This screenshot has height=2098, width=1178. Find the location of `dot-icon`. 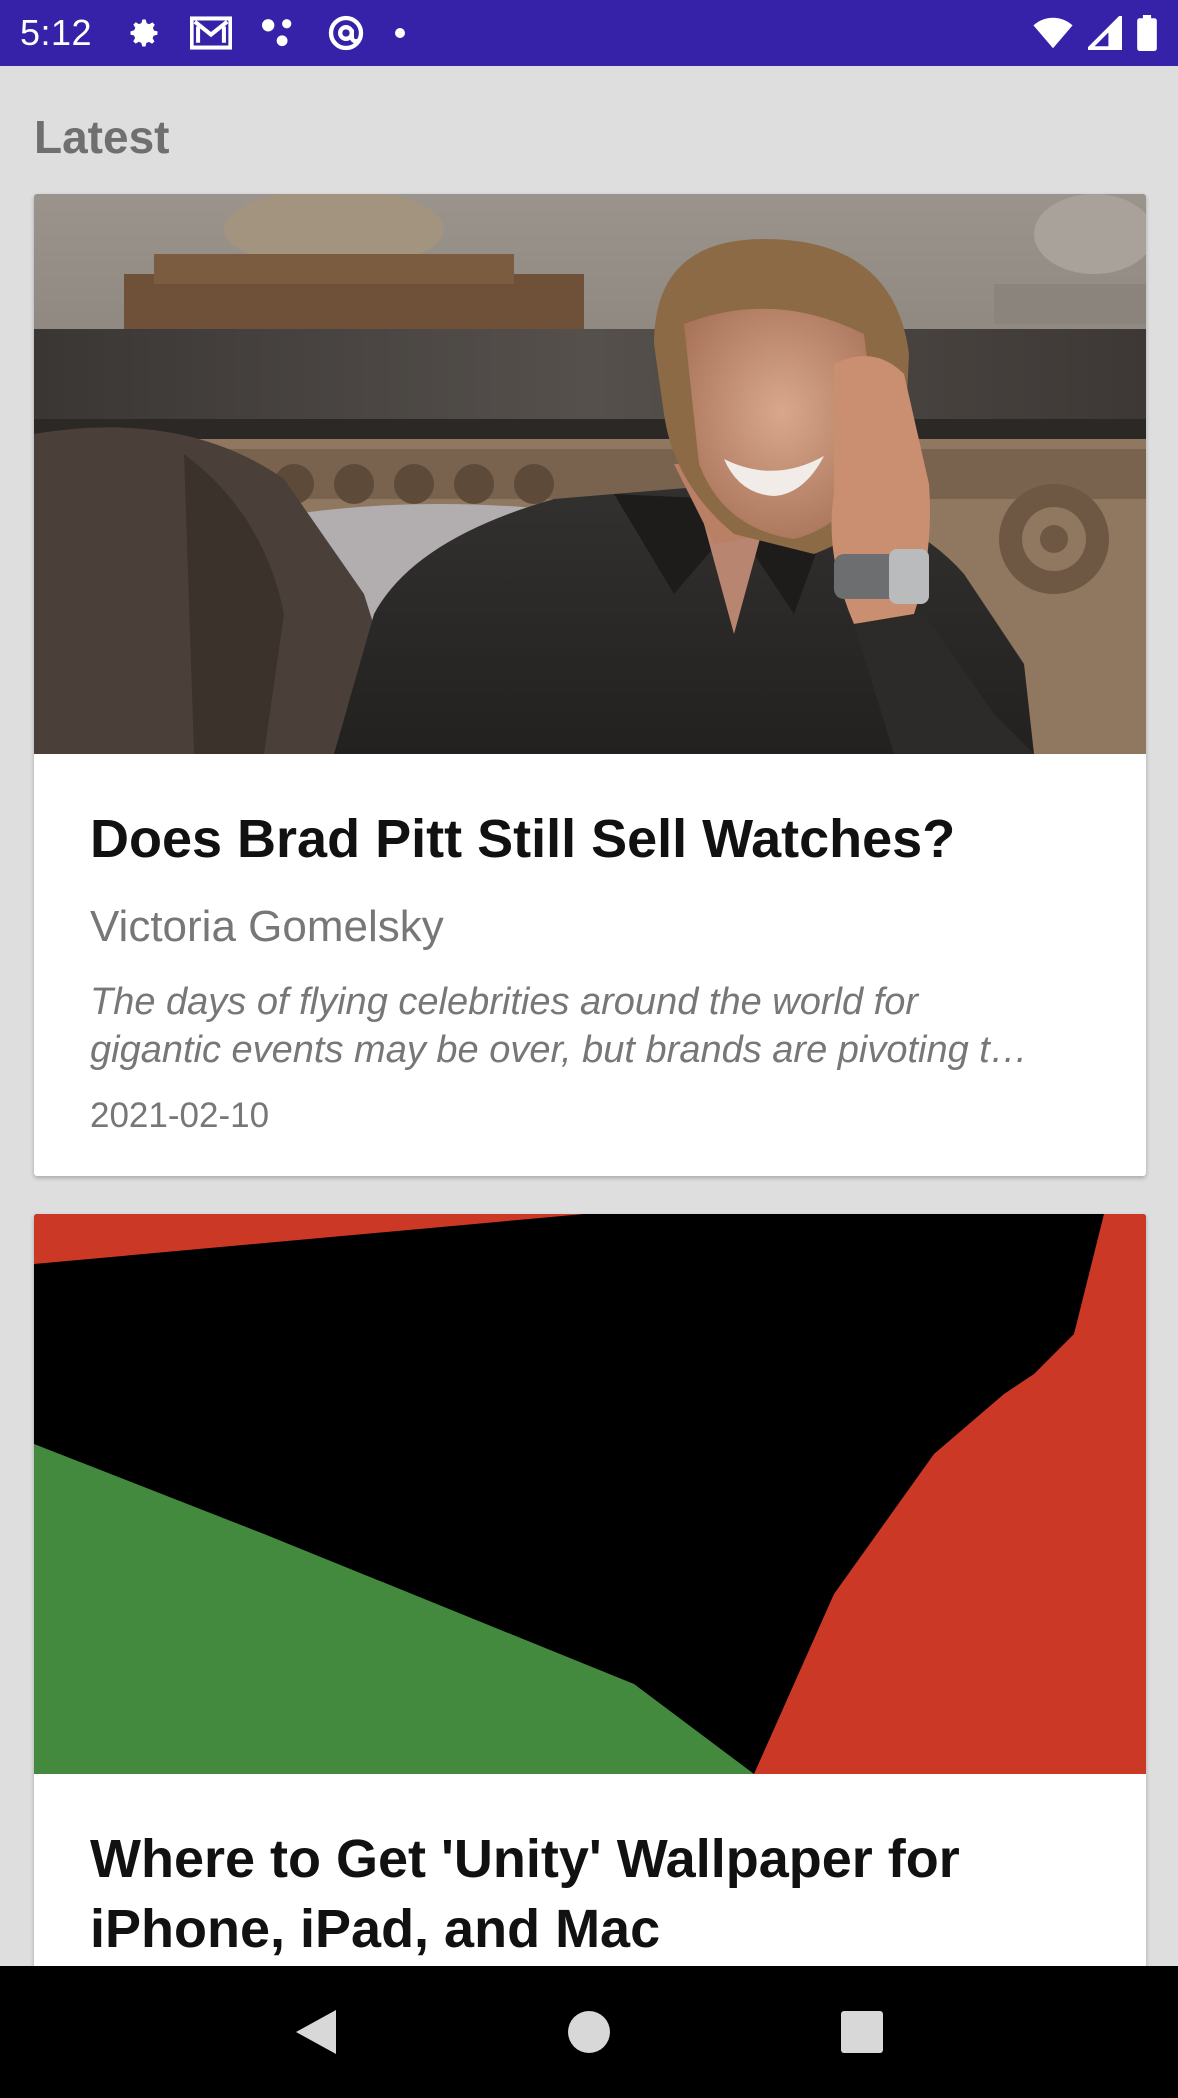

dot-icon is located at coordinates (400, 33).